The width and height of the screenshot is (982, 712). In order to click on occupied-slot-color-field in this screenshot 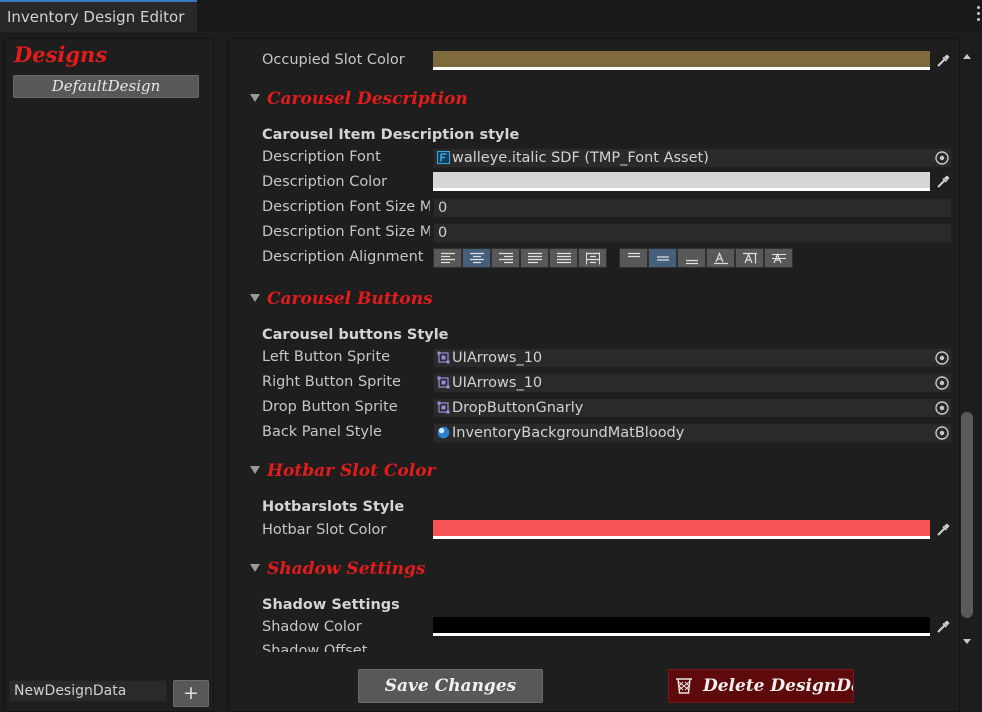, I will do `click(681, 60)`.